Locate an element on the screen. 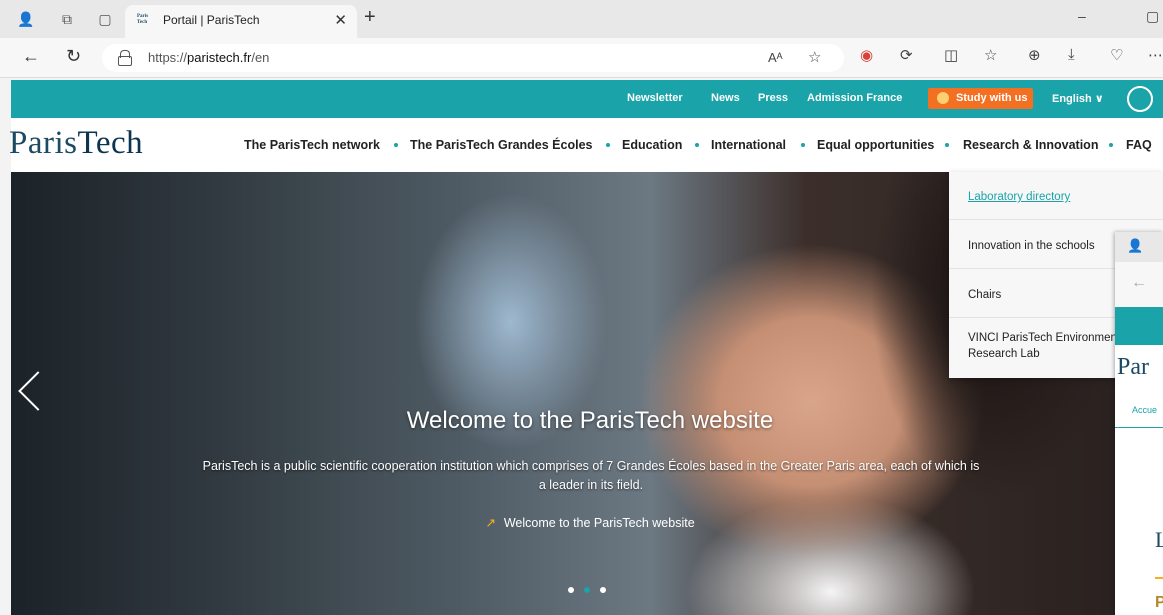 This screenshot has height=615, width=1163. copilot-icon: ⟳ is located at coordinates (906, 55).